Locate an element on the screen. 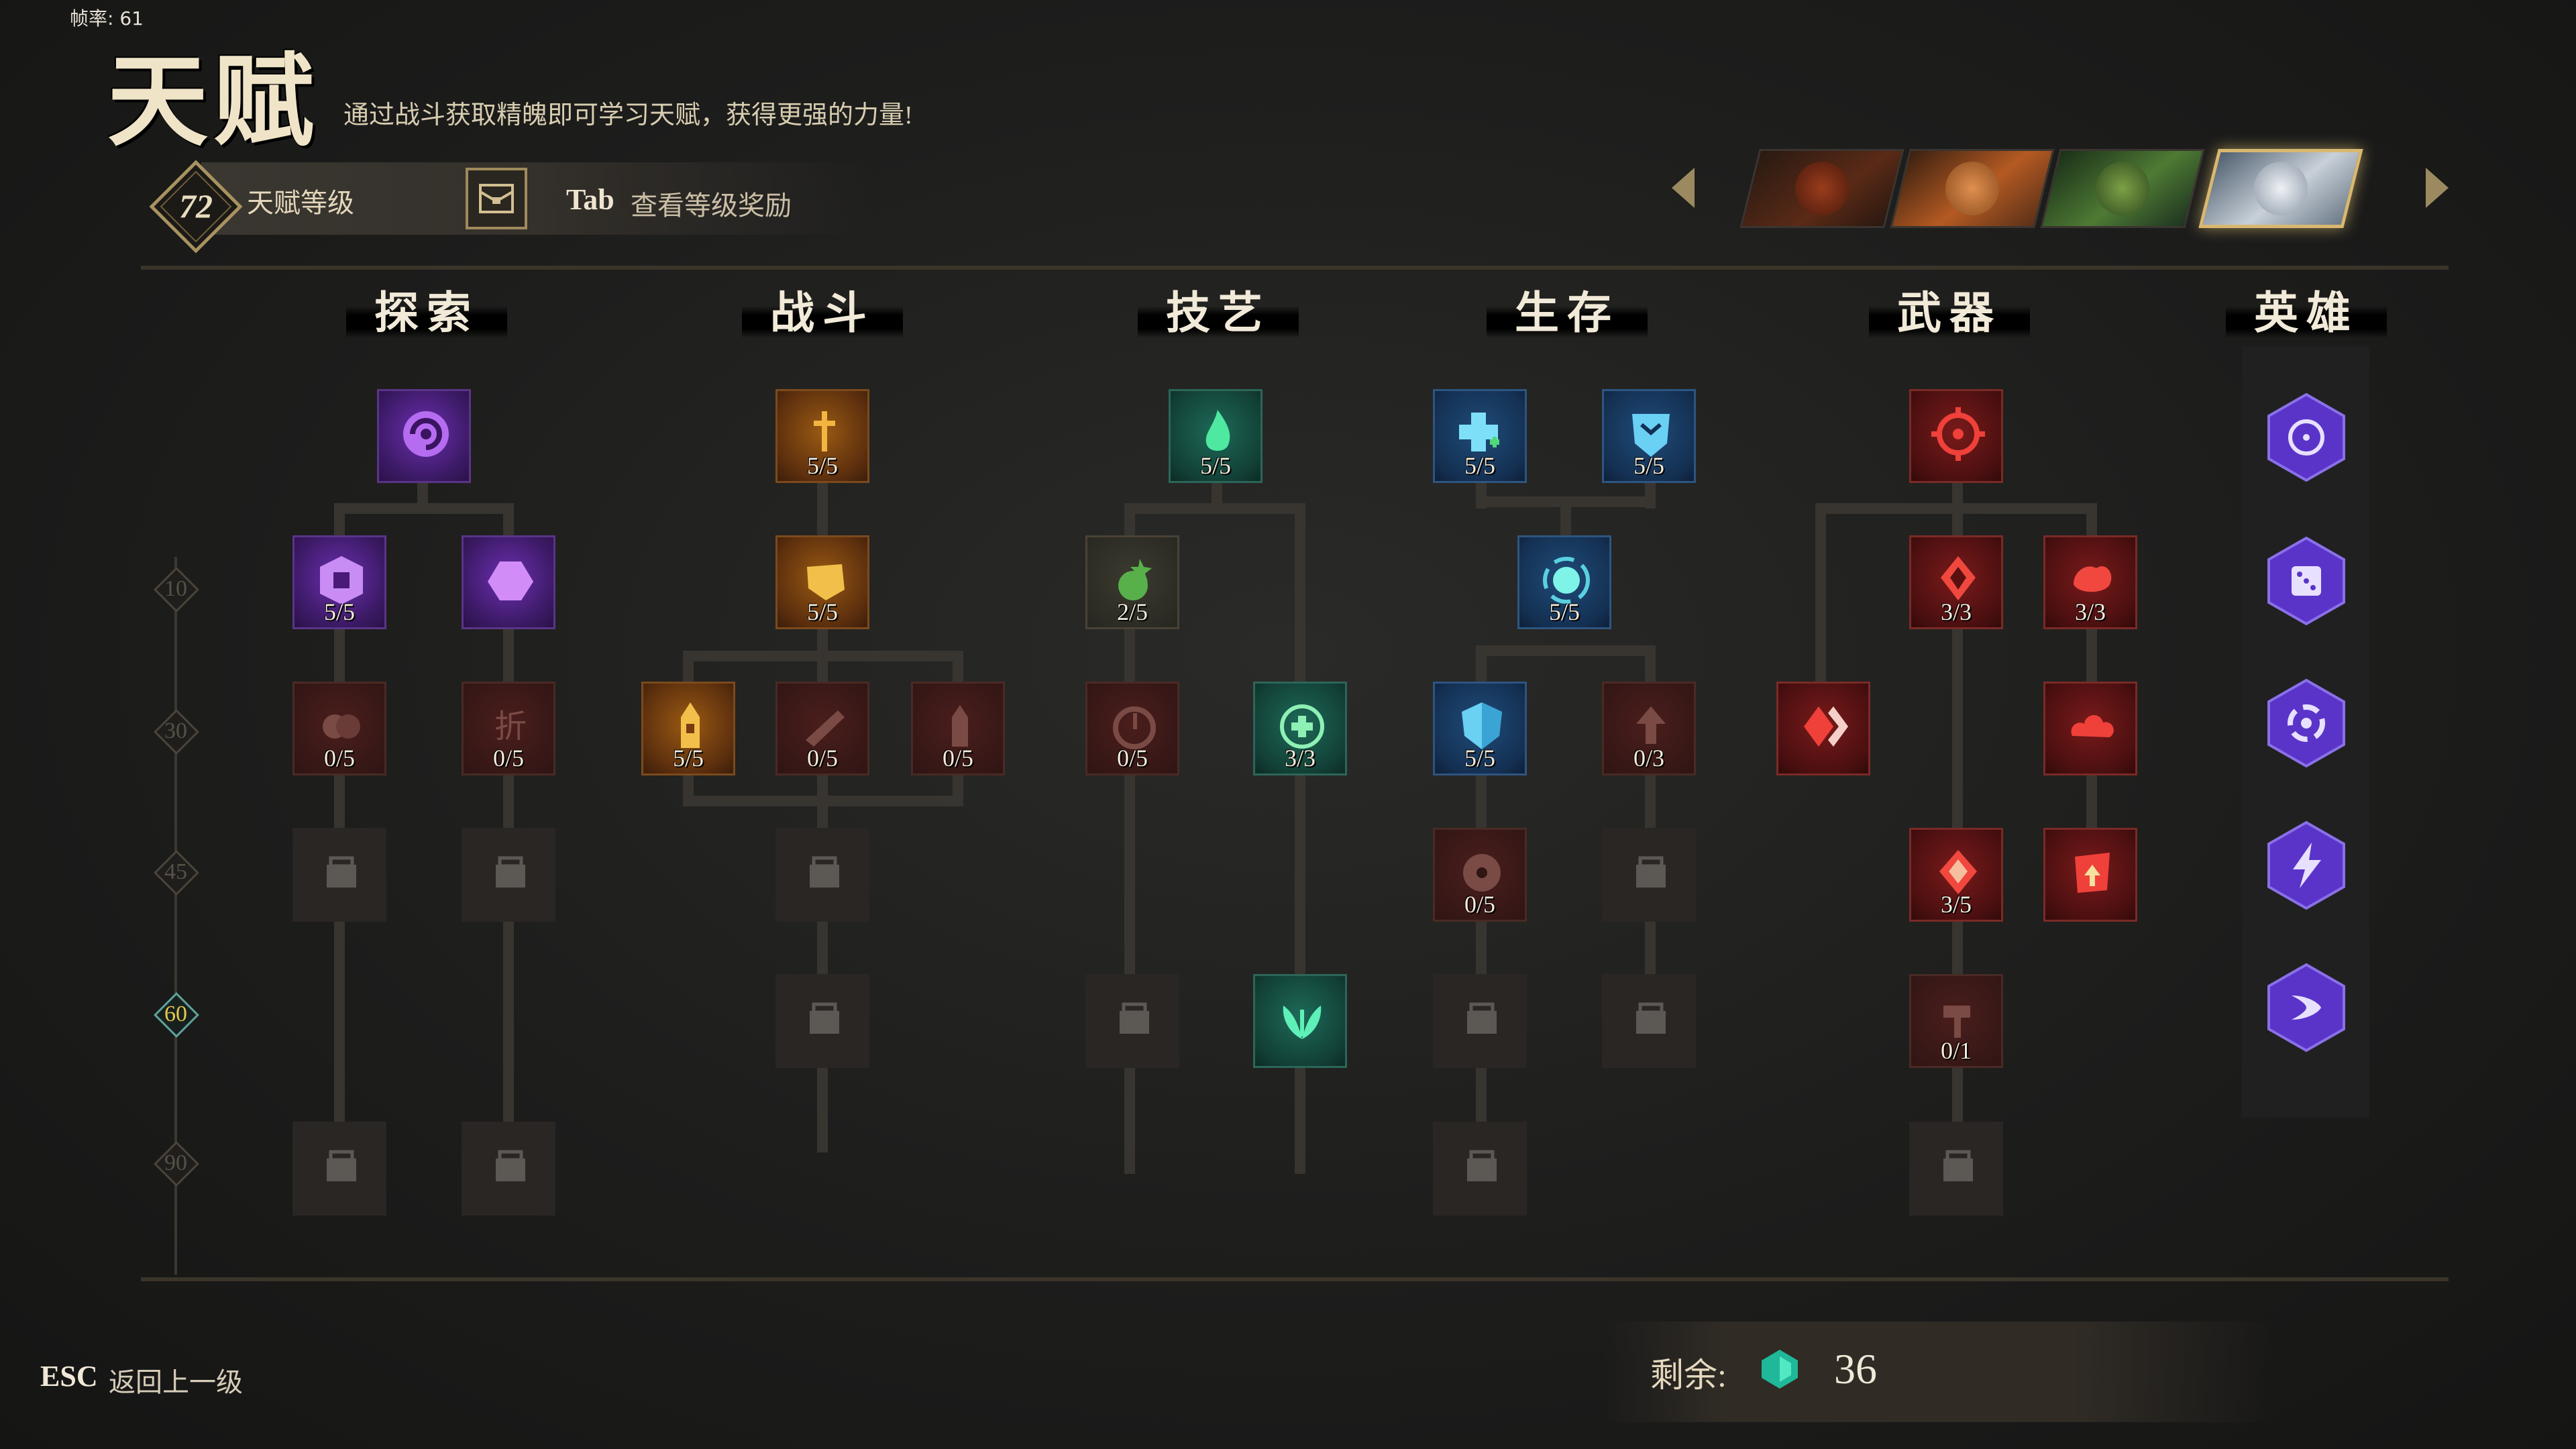 This screenshot has height=1449, width=2576. talent-weapon-gem: 3/5 is located at coordinates (1956, 875).